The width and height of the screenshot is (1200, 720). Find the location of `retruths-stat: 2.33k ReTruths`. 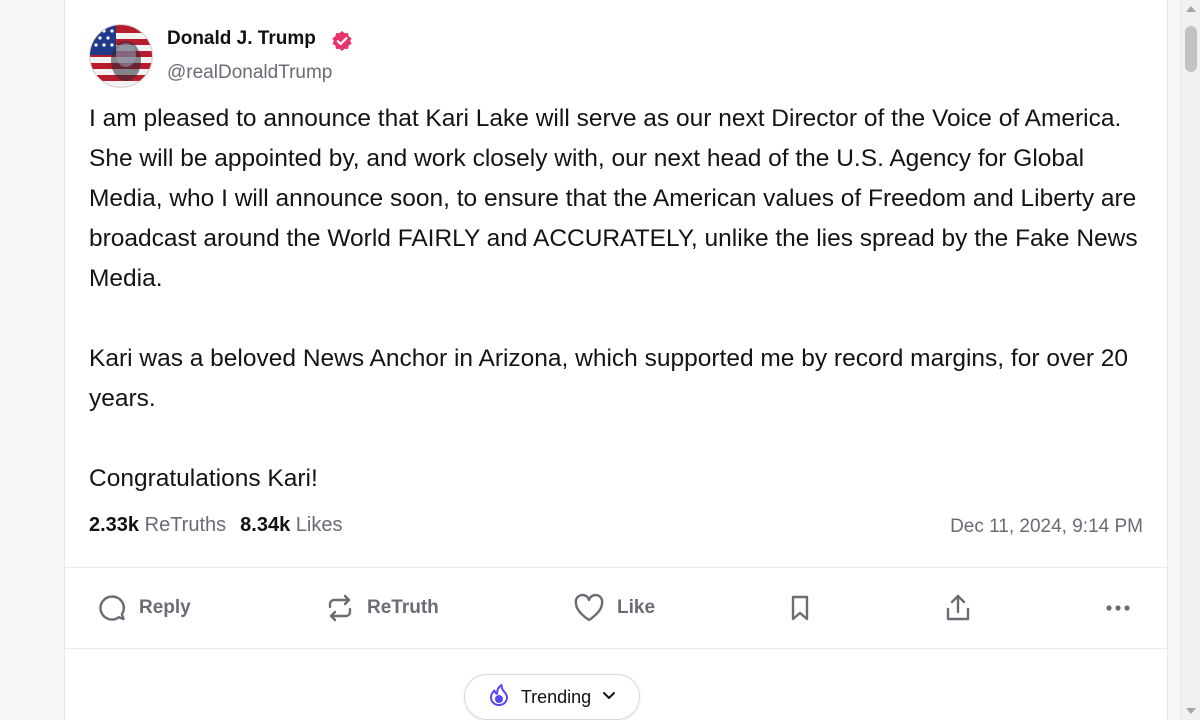

retruths-stat: 2.33k ReTruths is located at coordinates (157, 525).